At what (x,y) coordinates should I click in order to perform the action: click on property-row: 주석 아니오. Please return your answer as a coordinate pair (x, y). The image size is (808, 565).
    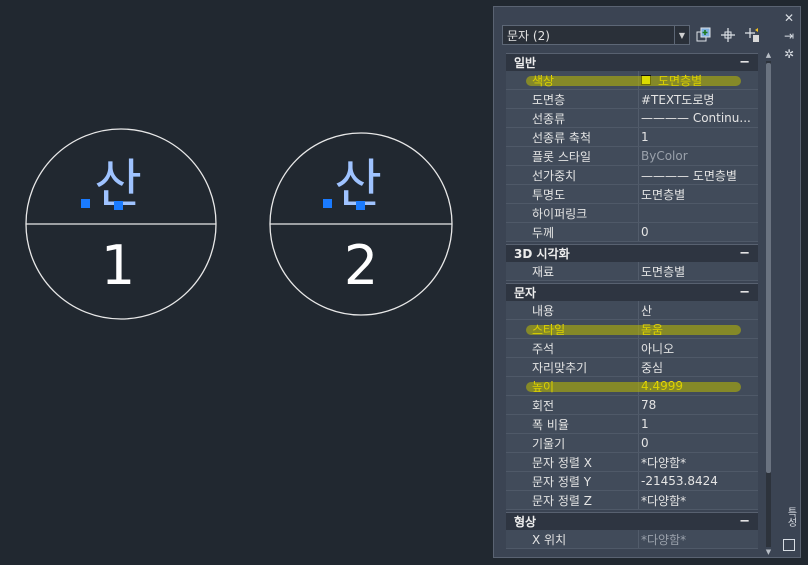
    Looking at the image, I should click on (632, 348).